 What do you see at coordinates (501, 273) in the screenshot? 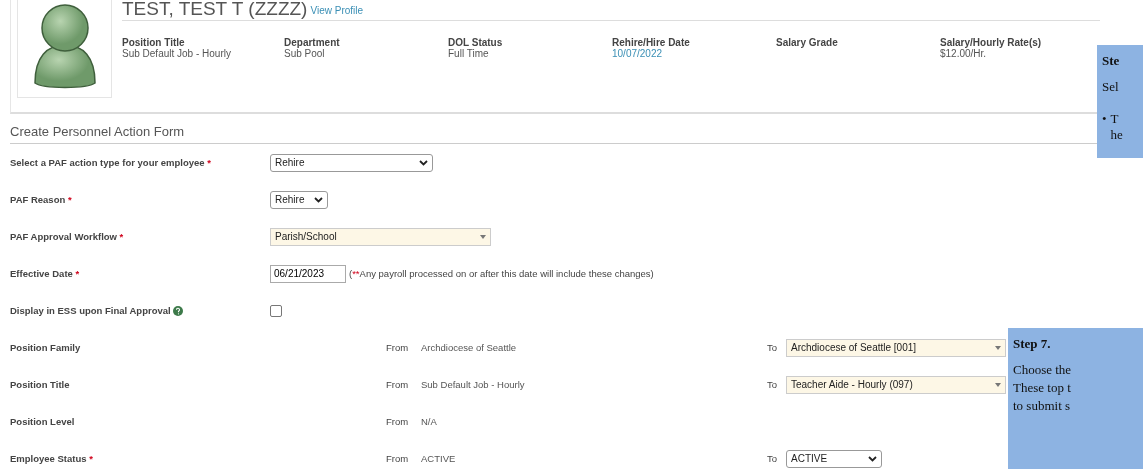
I see `date-note: (**Any payroll processed on or after this date will include these changes)` at bounding box center [501, 273].